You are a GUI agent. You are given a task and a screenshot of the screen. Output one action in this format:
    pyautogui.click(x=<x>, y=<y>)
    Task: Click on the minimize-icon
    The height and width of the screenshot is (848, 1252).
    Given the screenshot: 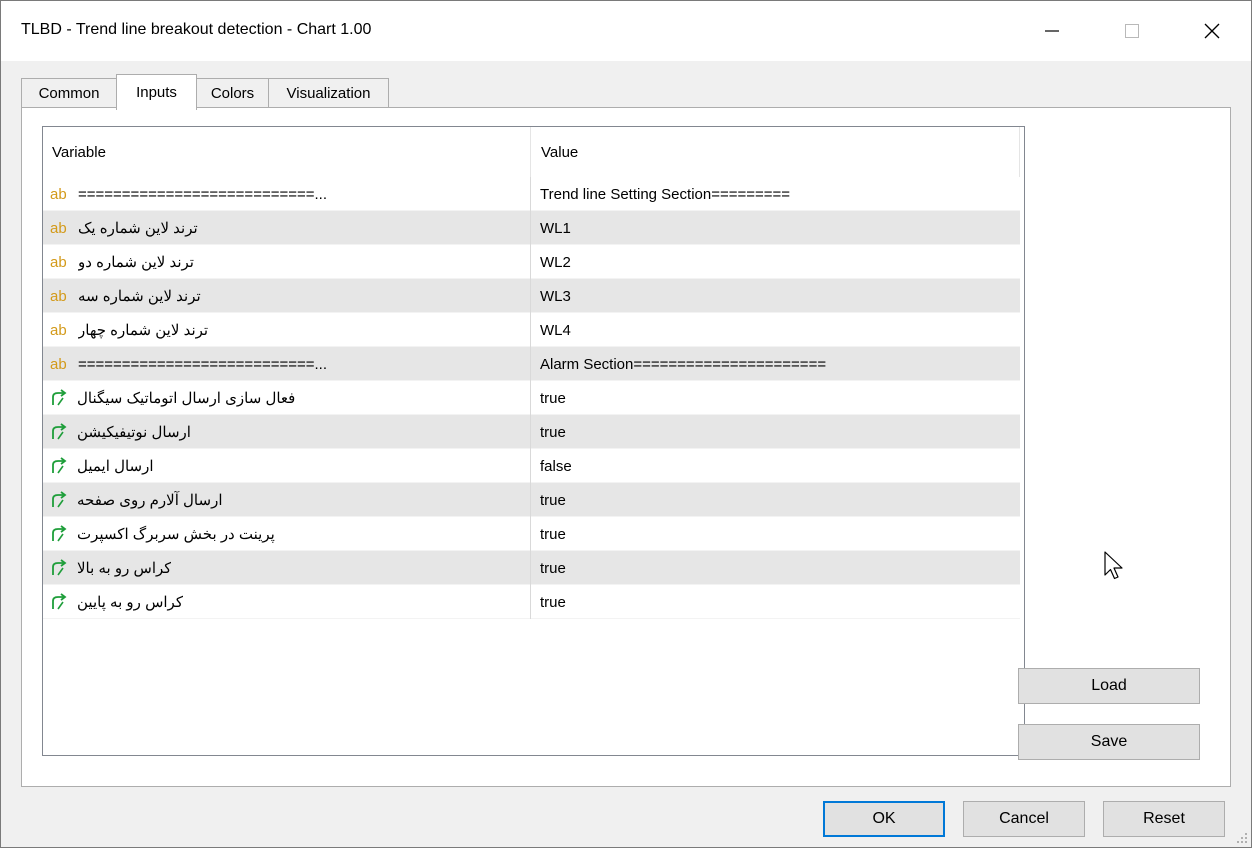 What is the action you would take?
    pyautogui.click(x=1052, y=31)
    